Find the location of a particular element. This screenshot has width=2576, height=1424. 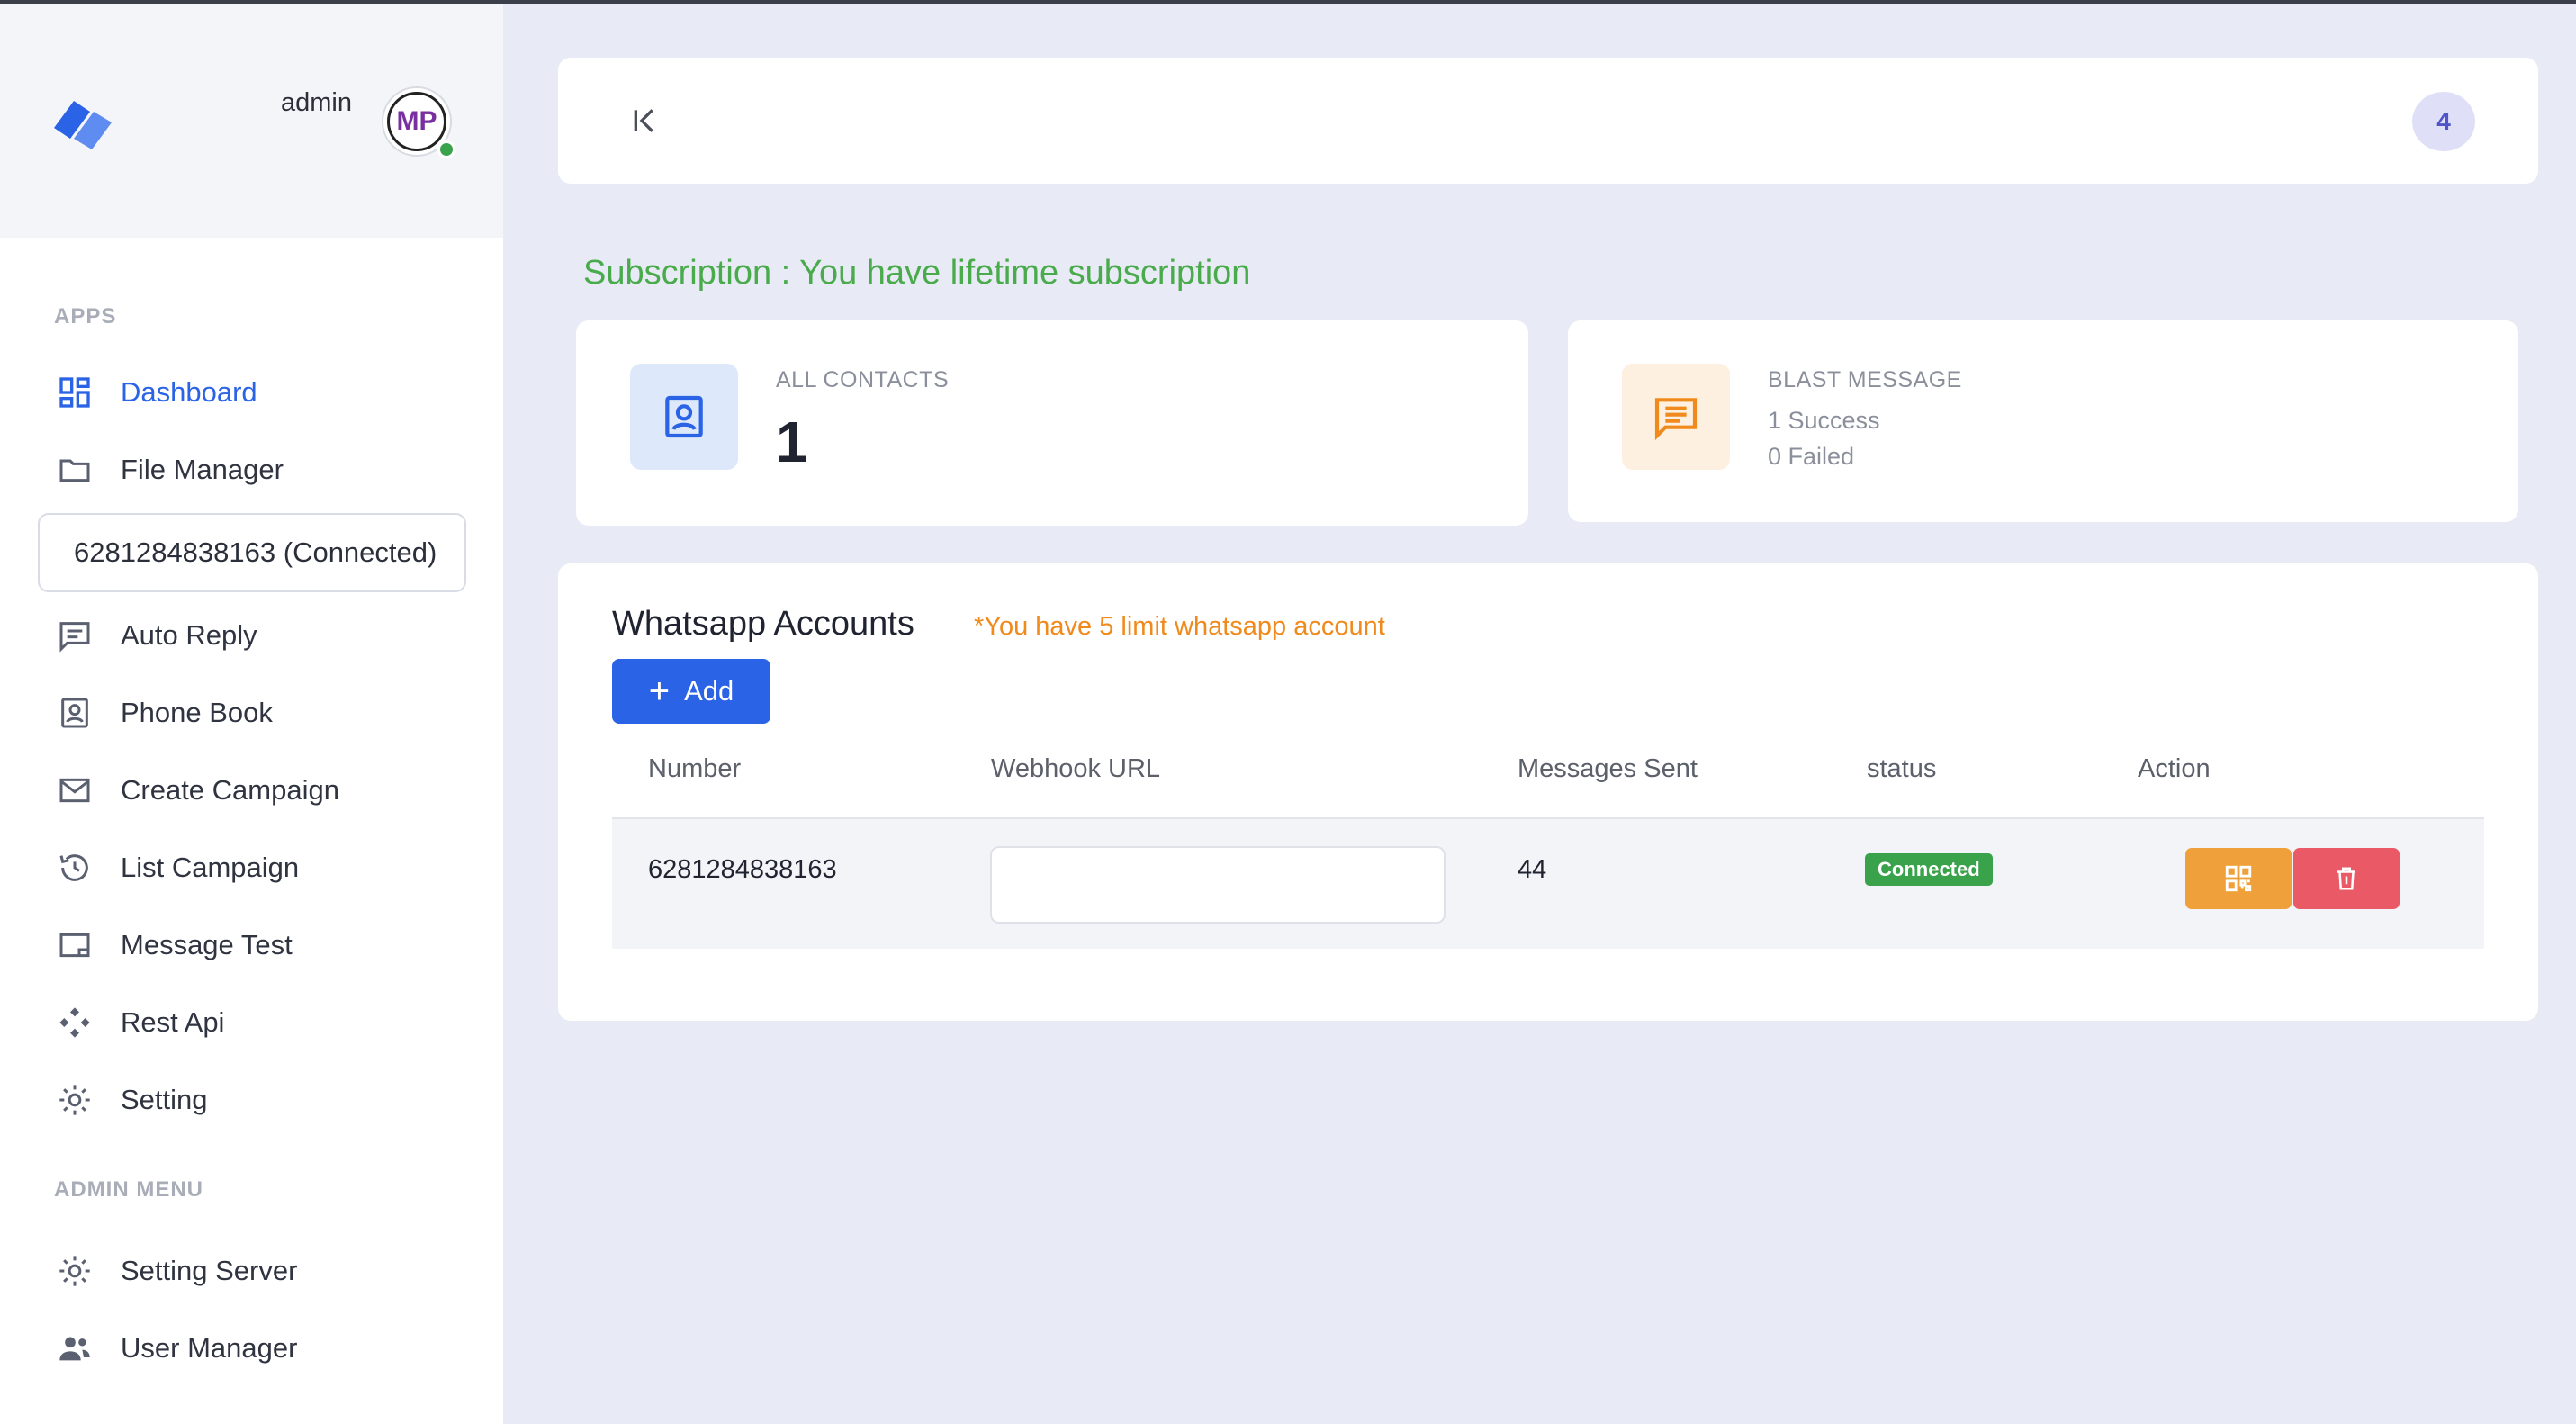

trash-icon is located at coordinates (2346, 878).